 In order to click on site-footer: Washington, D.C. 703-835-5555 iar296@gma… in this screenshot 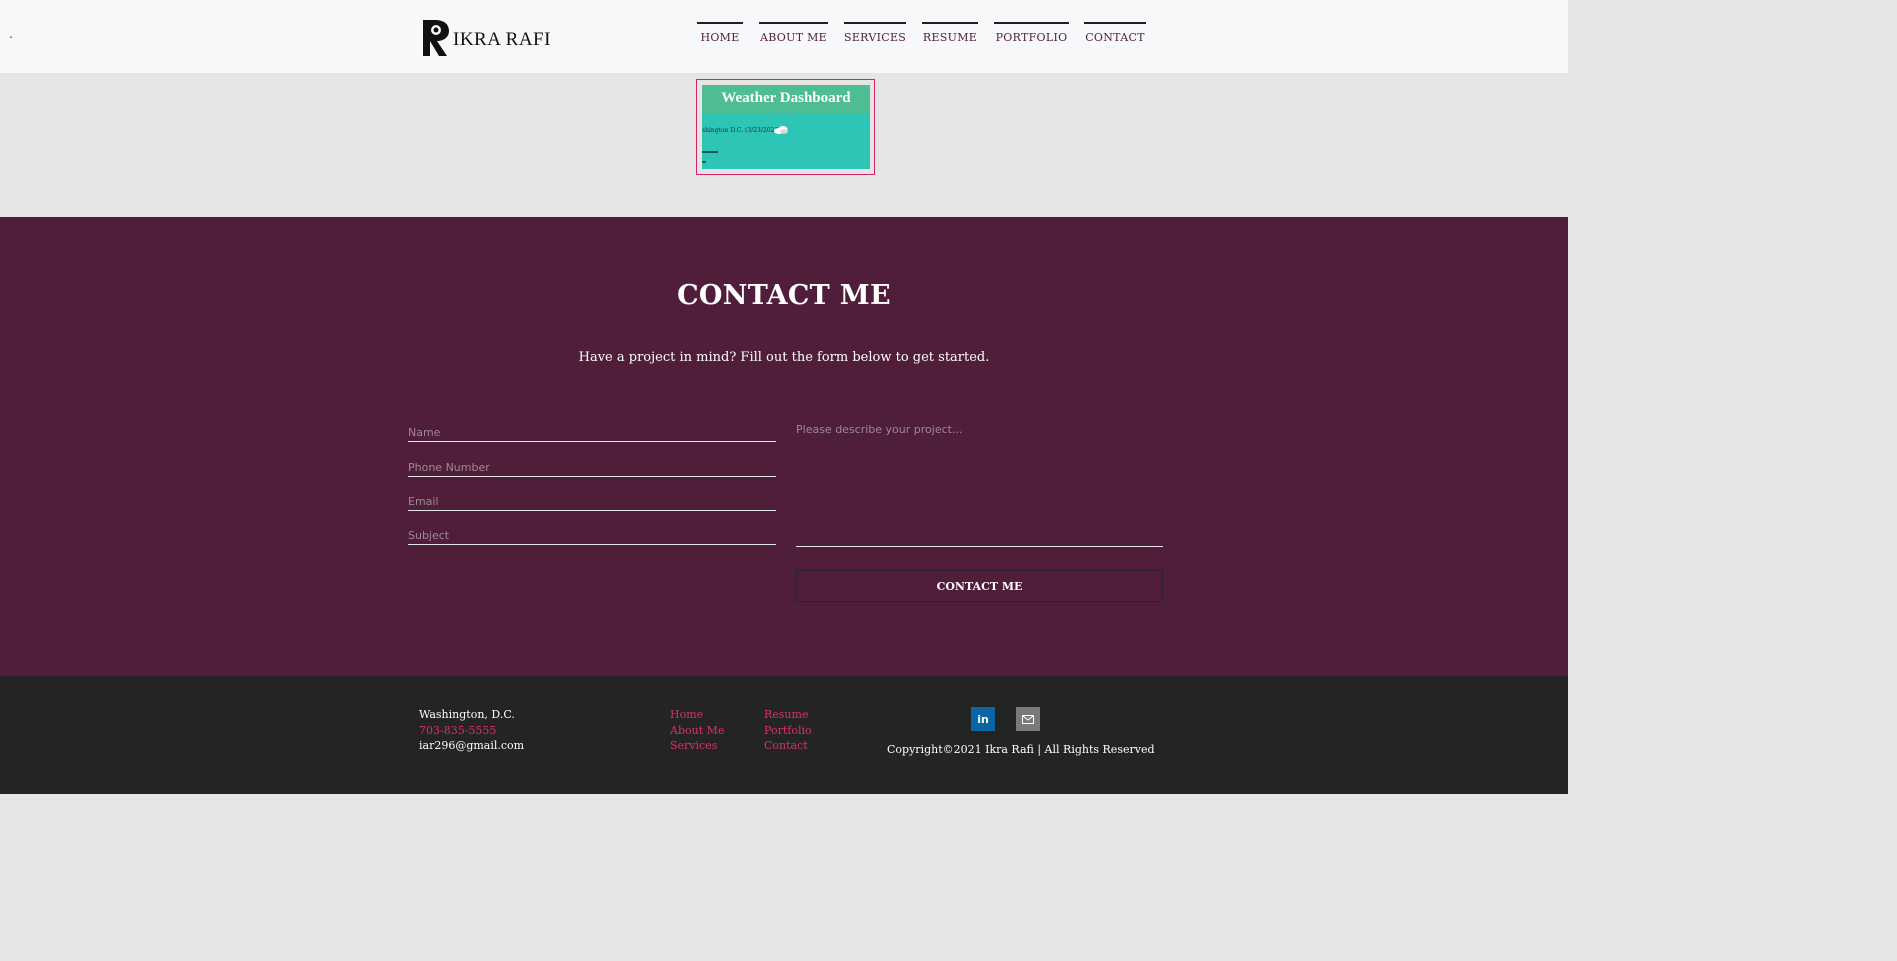, I will do `click(784, 735)`.